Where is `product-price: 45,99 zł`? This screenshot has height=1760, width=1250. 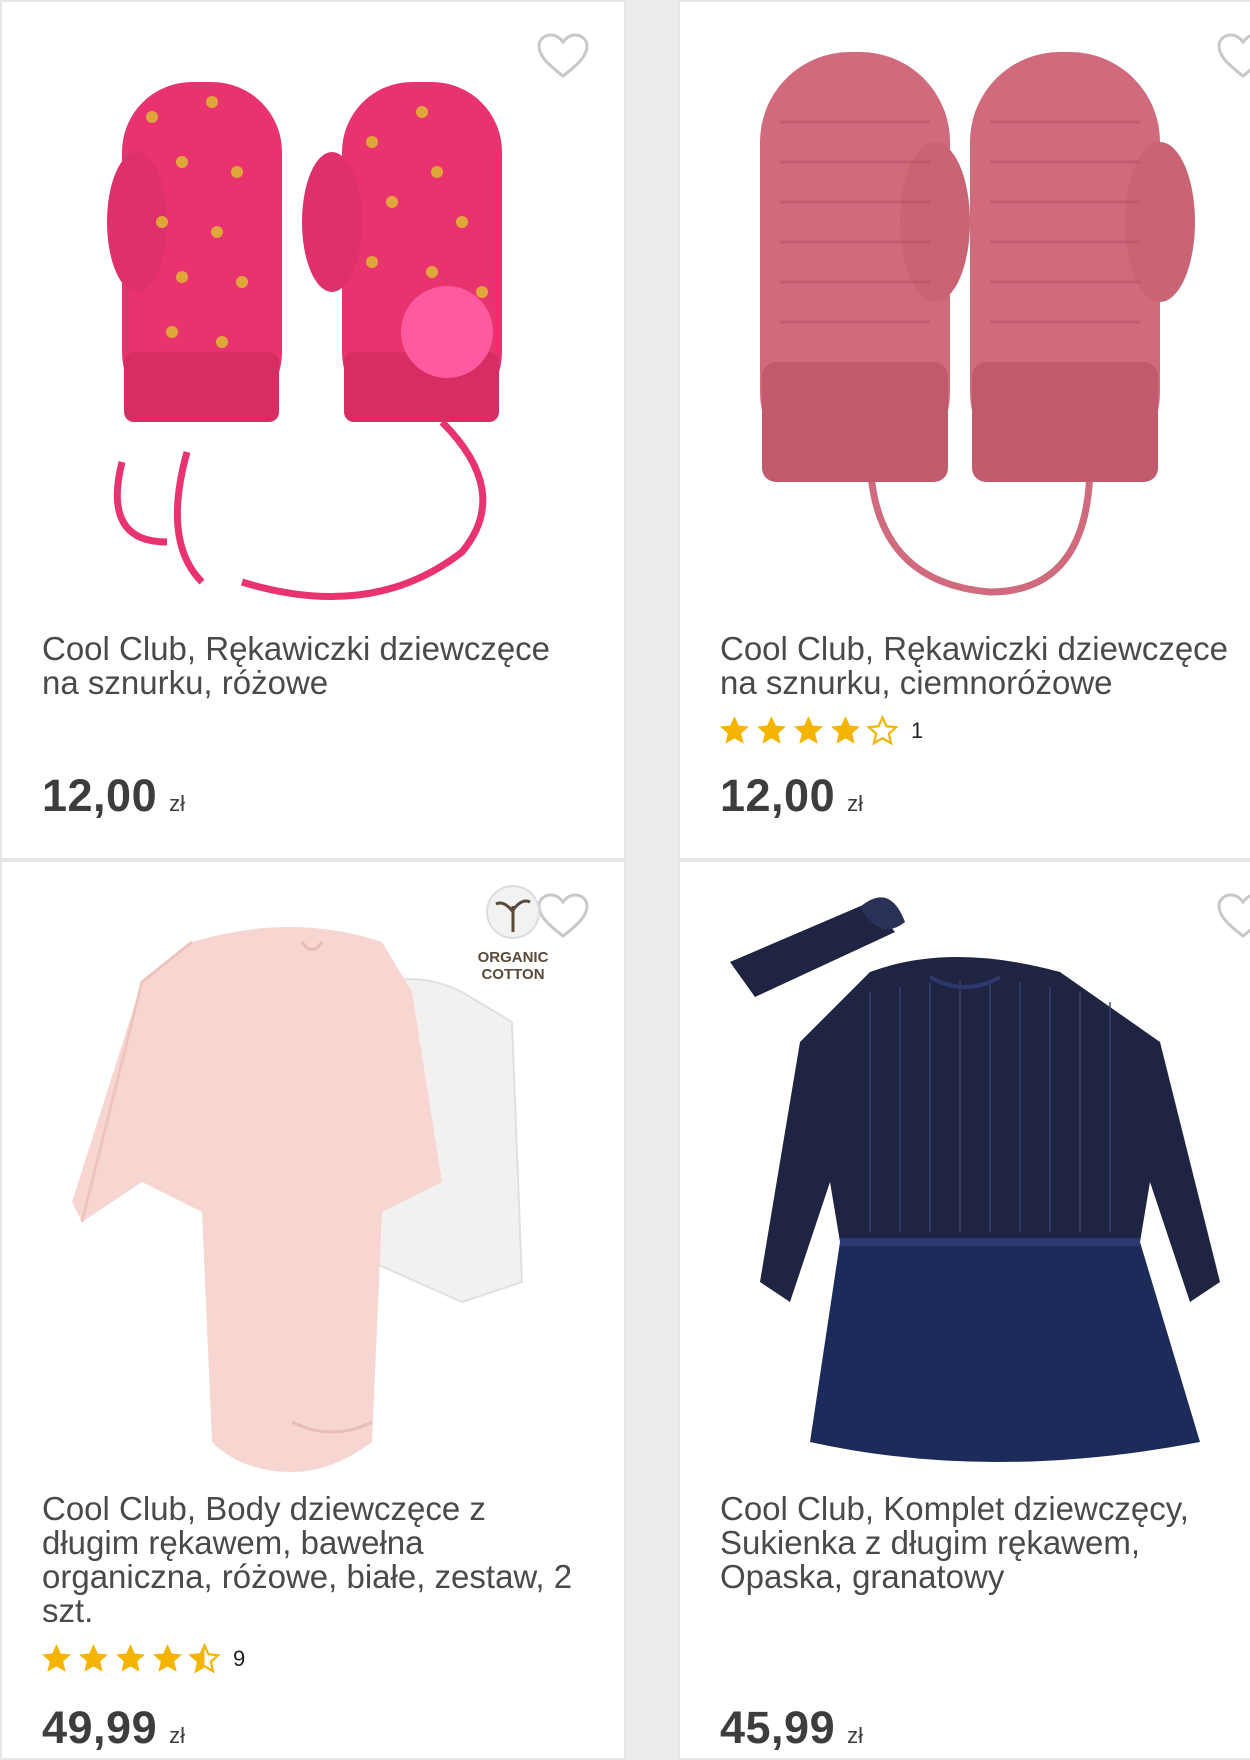 product-price: 45,99 zł is located at coordinates (791, 1728).